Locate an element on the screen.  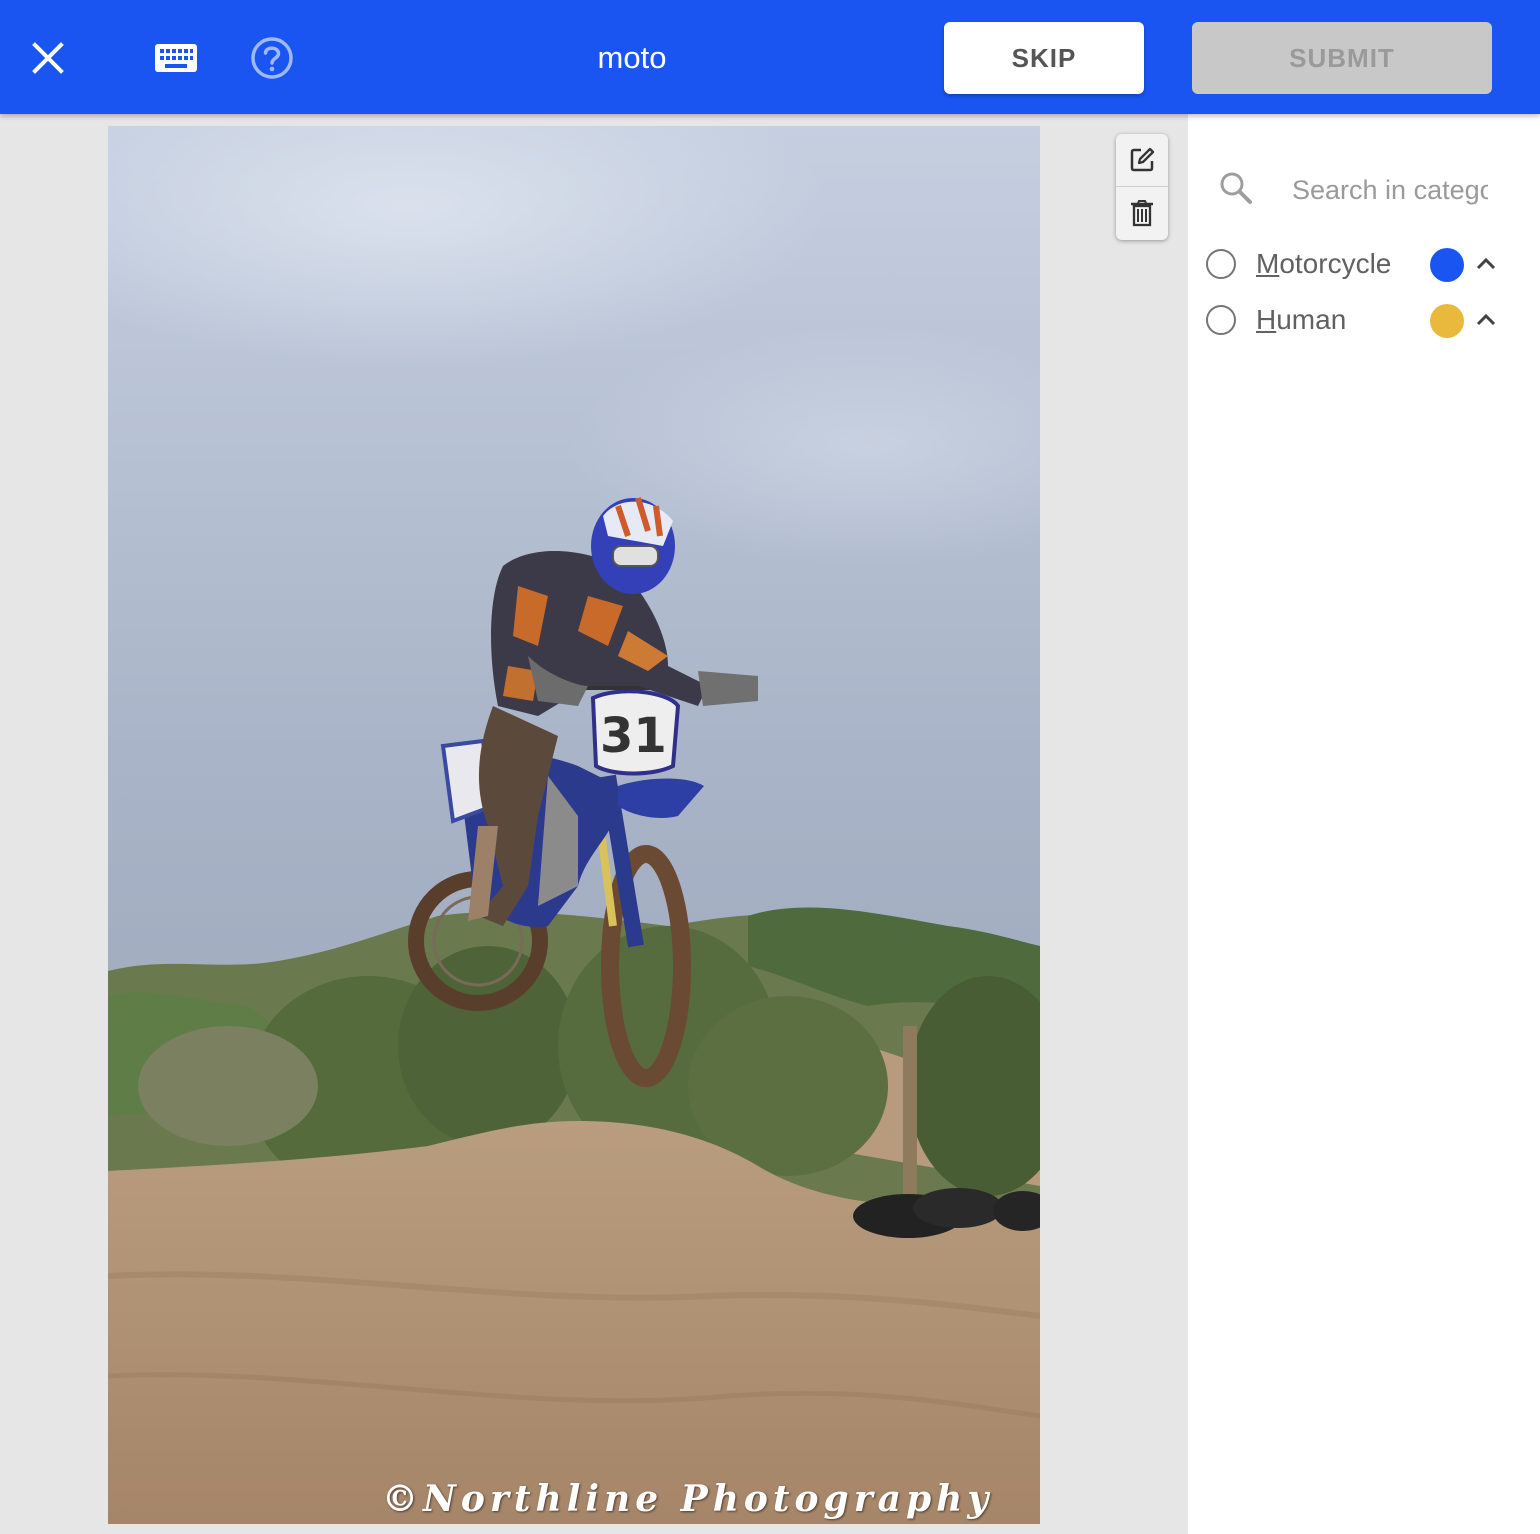
close-icon is located at coordinates (48, 58).